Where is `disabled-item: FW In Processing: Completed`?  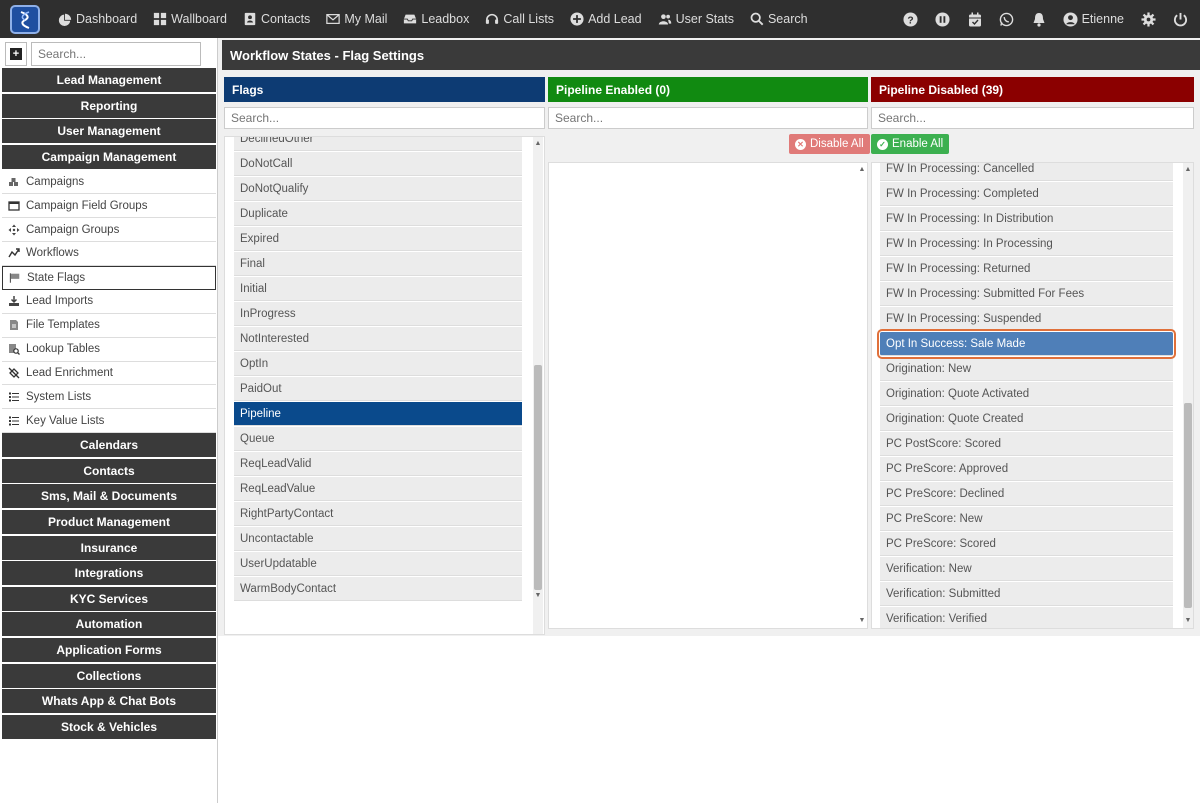
disabled-item: FW In Processing: Completed is located at coordinates (1026, 194).